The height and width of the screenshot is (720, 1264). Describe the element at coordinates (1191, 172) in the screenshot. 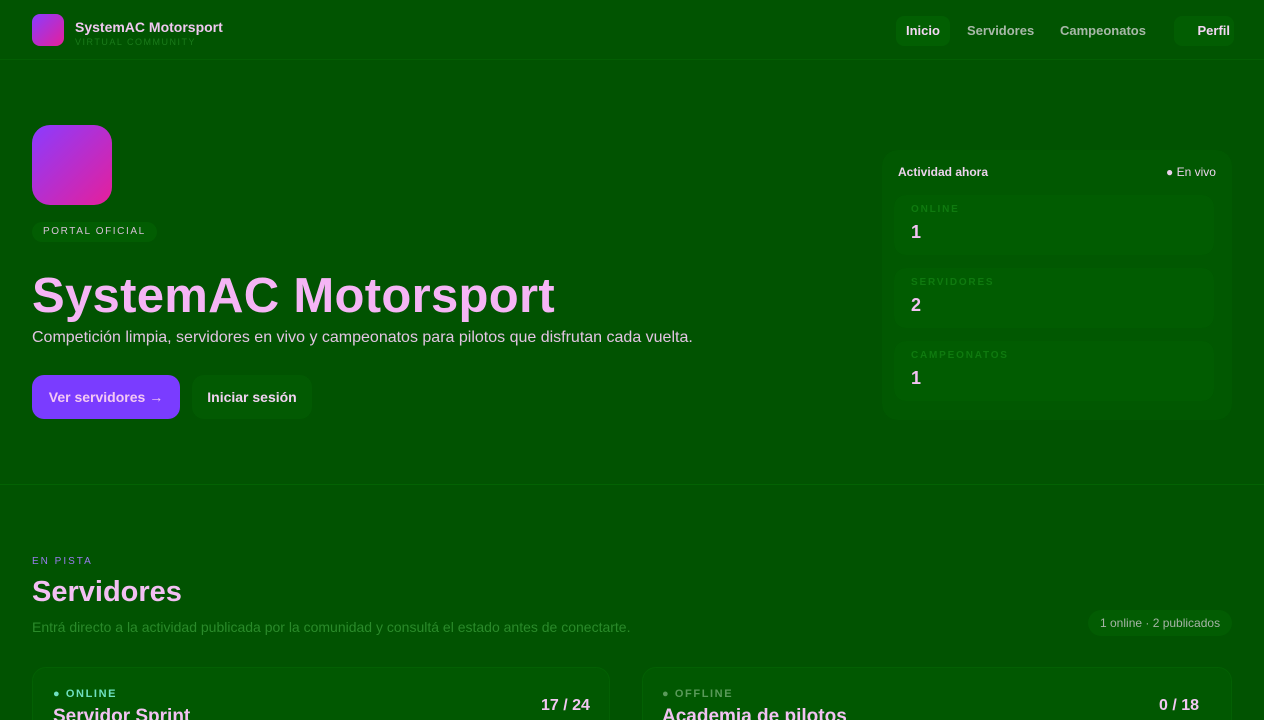

I see `live-indicator: ● En vivo` at that location.